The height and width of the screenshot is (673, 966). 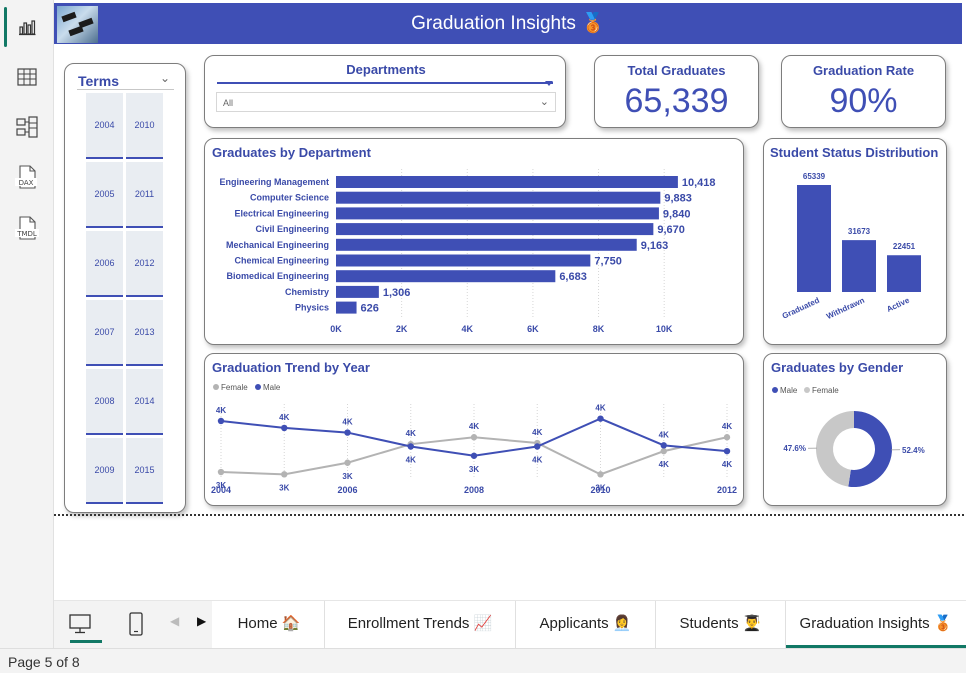 I want to click on x-tick-label: 2006, so click(x=347, y=490).